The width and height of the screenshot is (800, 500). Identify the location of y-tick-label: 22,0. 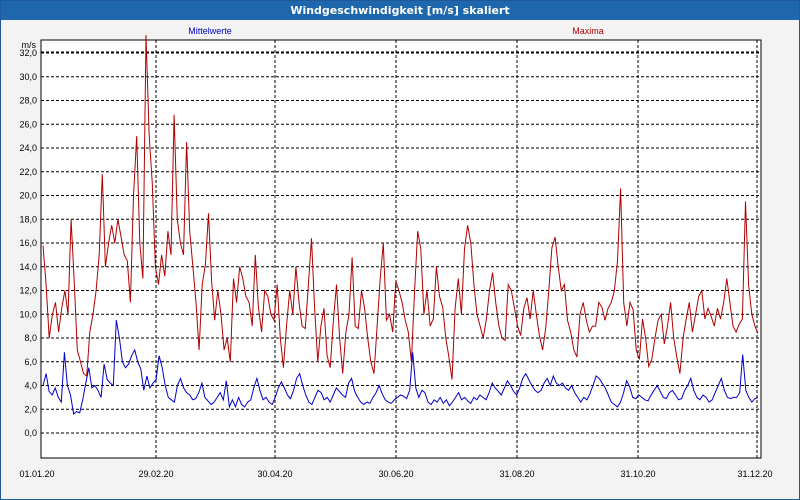
(28, 172).